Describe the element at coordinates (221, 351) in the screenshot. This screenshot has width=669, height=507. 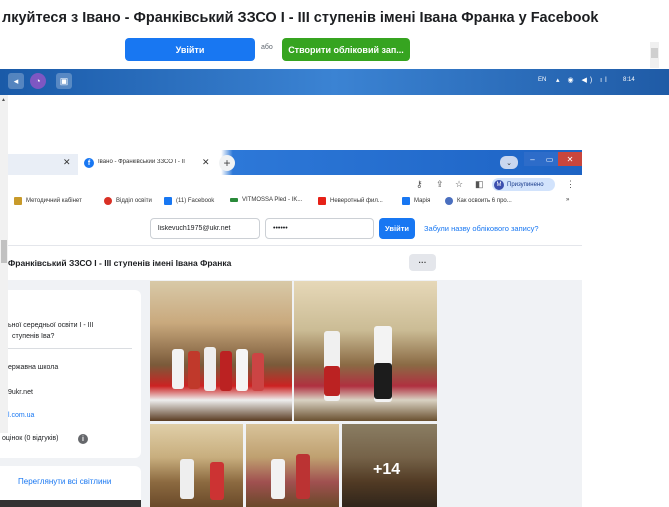
I see `photo-group-performance` at that location.